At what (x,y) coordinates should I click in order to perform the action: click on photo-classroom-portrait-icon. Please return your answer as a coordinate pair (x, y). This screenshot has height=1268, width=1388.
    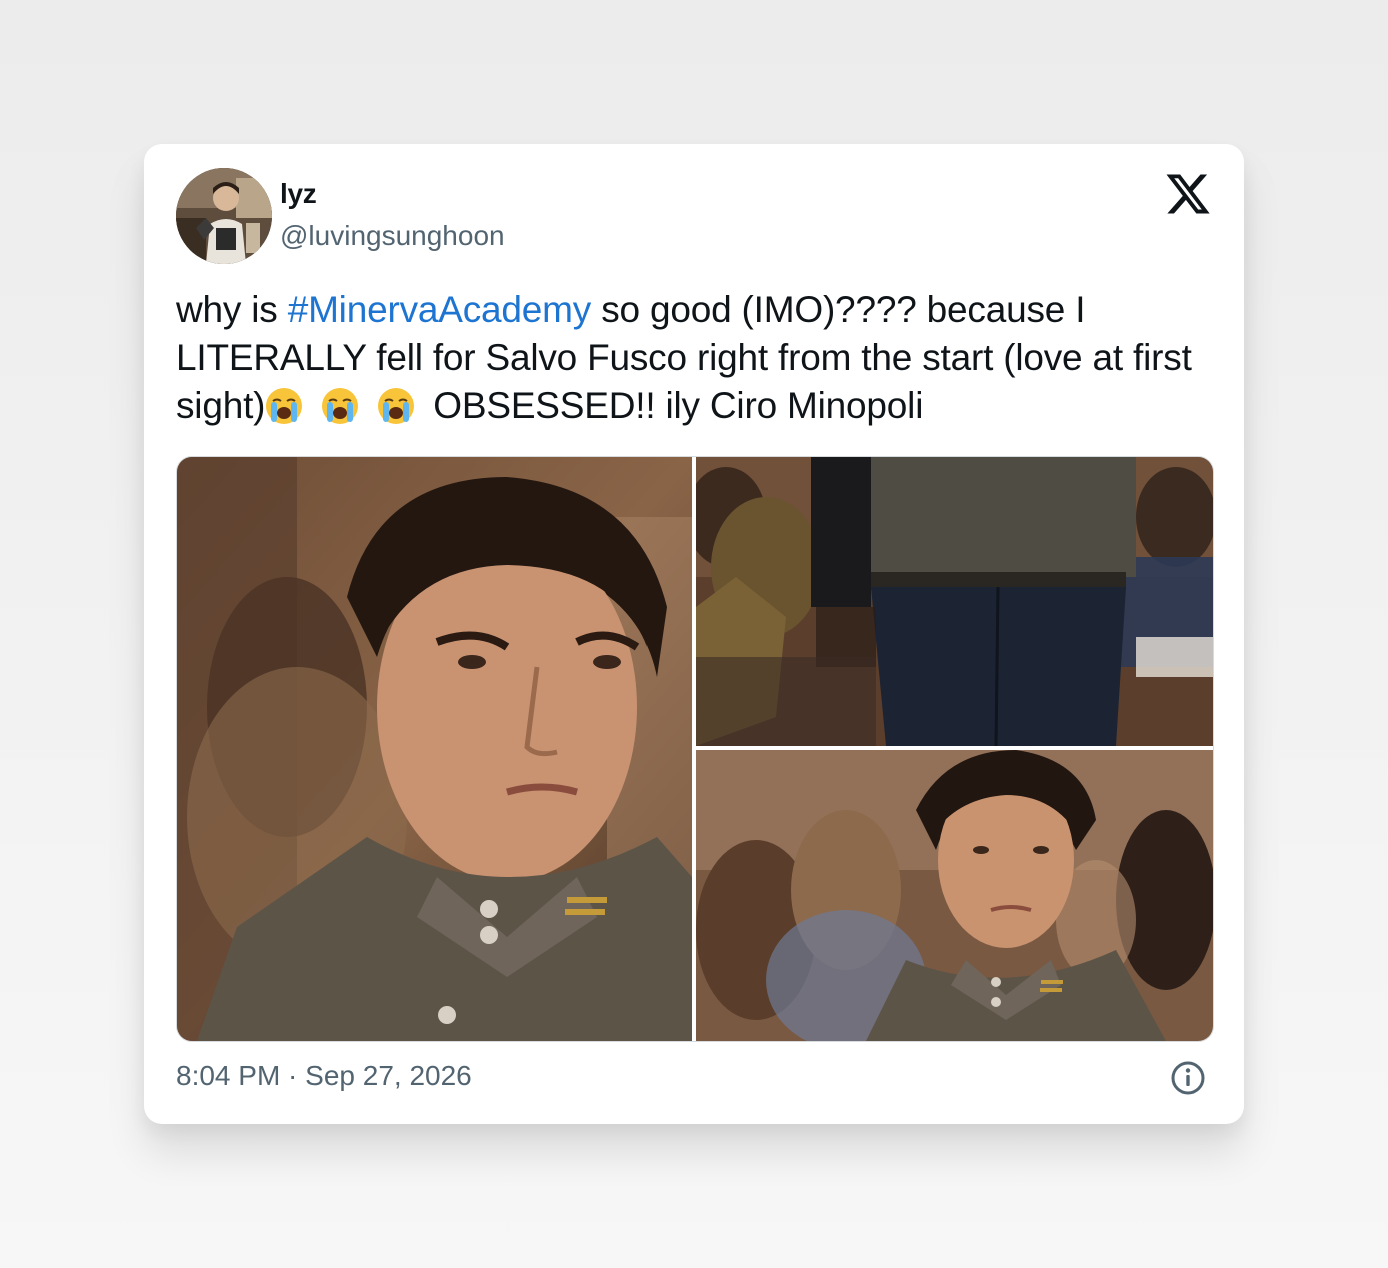
    Looking at the image, I should click on (954, 895).